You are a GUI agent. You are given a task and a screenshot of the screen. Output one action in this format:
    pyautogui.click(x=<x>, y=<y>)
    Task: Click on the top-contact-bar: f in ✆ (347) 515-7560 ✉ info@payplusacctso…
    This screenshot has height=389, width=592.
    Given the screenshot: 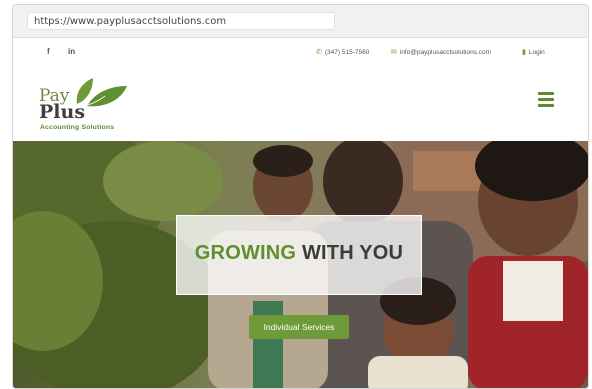 What is the action you would take?
    pyautogui.click(x=300, y=53)
    